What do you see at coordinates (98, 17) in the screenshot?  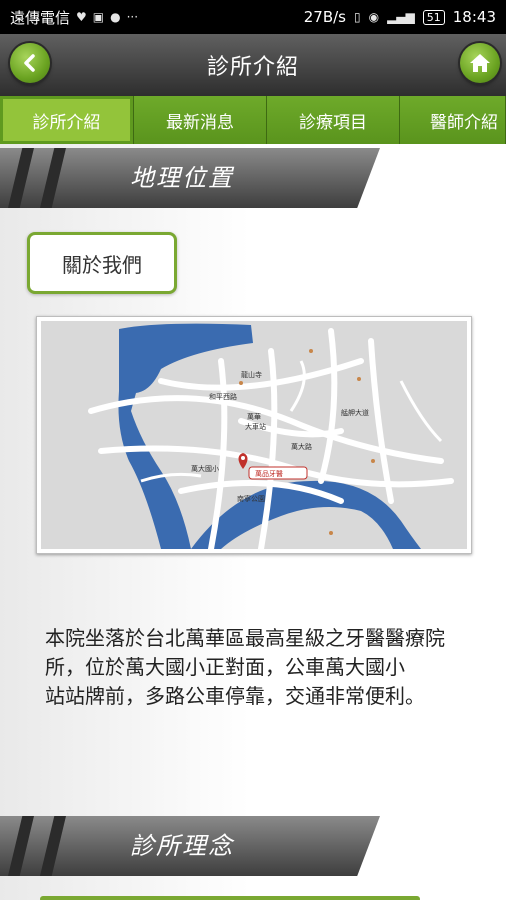 I see `notification-icon: ▣` at bounding box center [98, 17].